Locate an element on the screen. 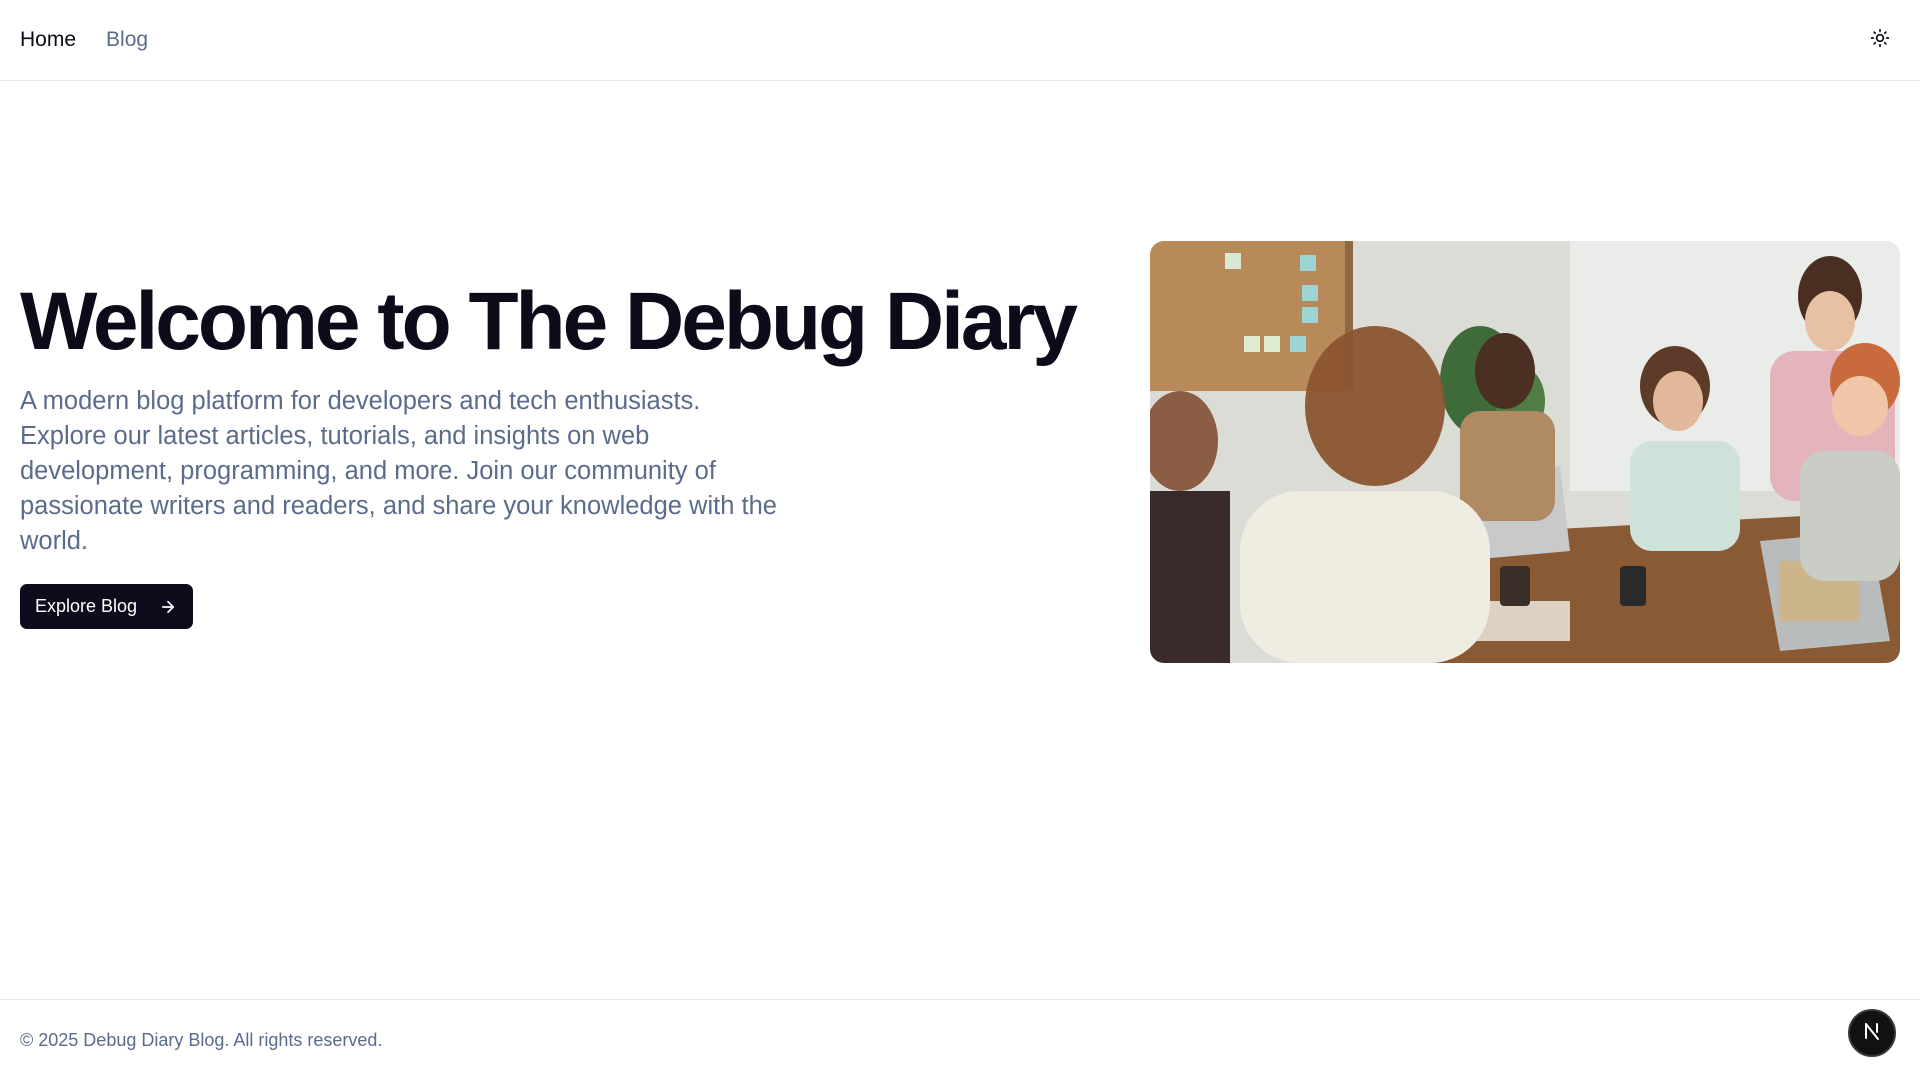 This screenshot has width=1920, height=1080. hero-title: Welcome to The Debug Diary is located at coordinates (549, 321).